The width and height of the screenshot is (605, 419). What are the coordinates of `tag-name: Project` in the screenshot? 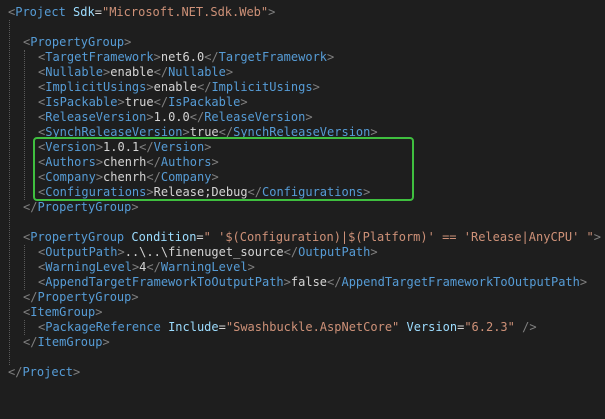 It's located at (40, 12).